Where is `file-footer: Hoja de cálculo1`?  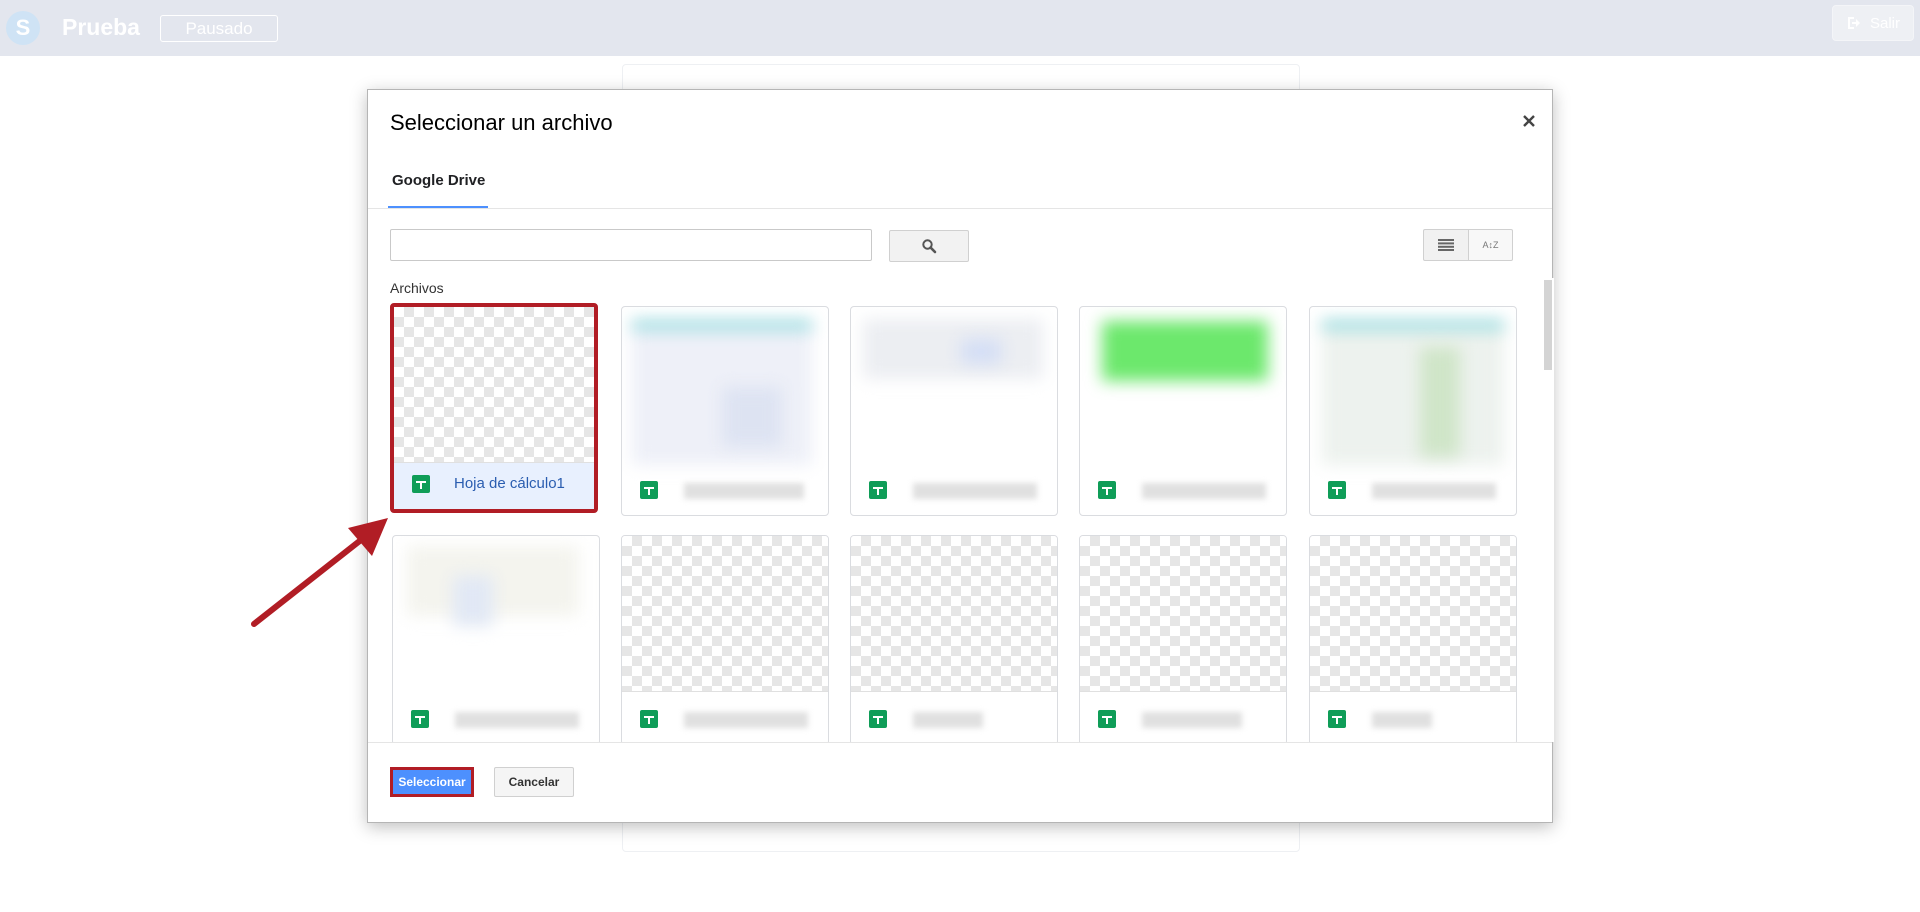 file-footer: Hoja de cálculo1 is located at coordinates (494, 484).